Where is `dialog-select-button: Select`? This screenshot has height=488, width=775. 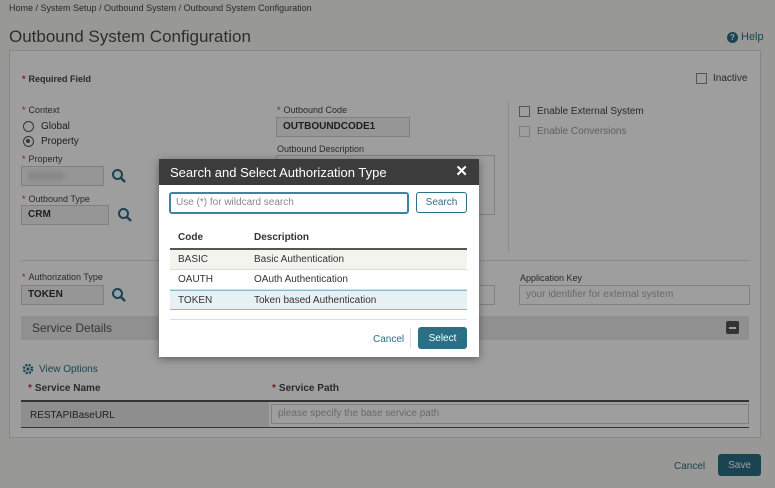
dialog-select-button: Select is located at coordinates (442, 338).